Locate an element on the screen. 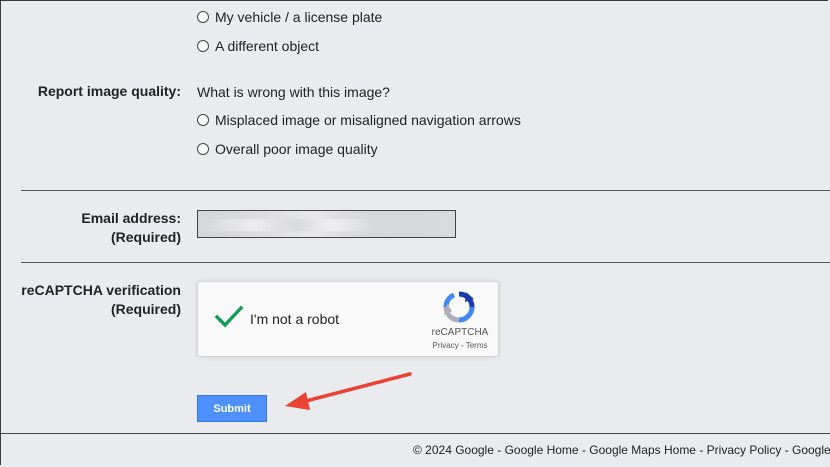  red-arrow-annotation-icon is located at coordinates (347, 393).